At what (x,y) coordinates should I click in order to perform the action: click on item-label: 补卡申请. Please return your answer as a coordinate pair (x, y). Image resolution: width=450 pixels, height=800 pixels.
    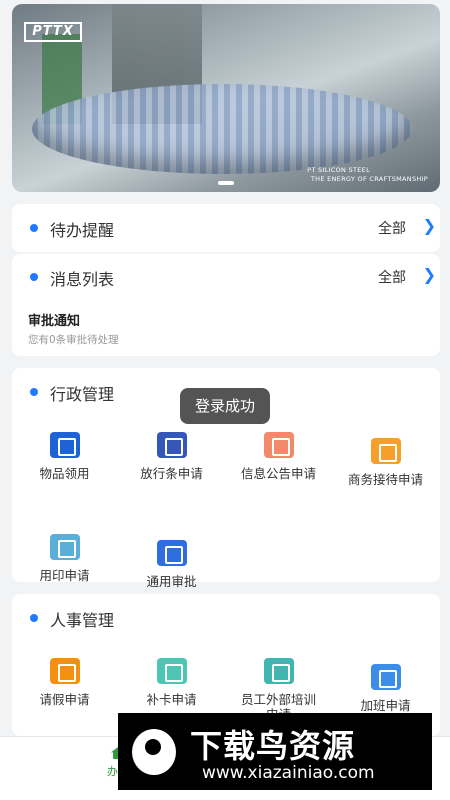
    Looking at the image, I should click on (171, 699).